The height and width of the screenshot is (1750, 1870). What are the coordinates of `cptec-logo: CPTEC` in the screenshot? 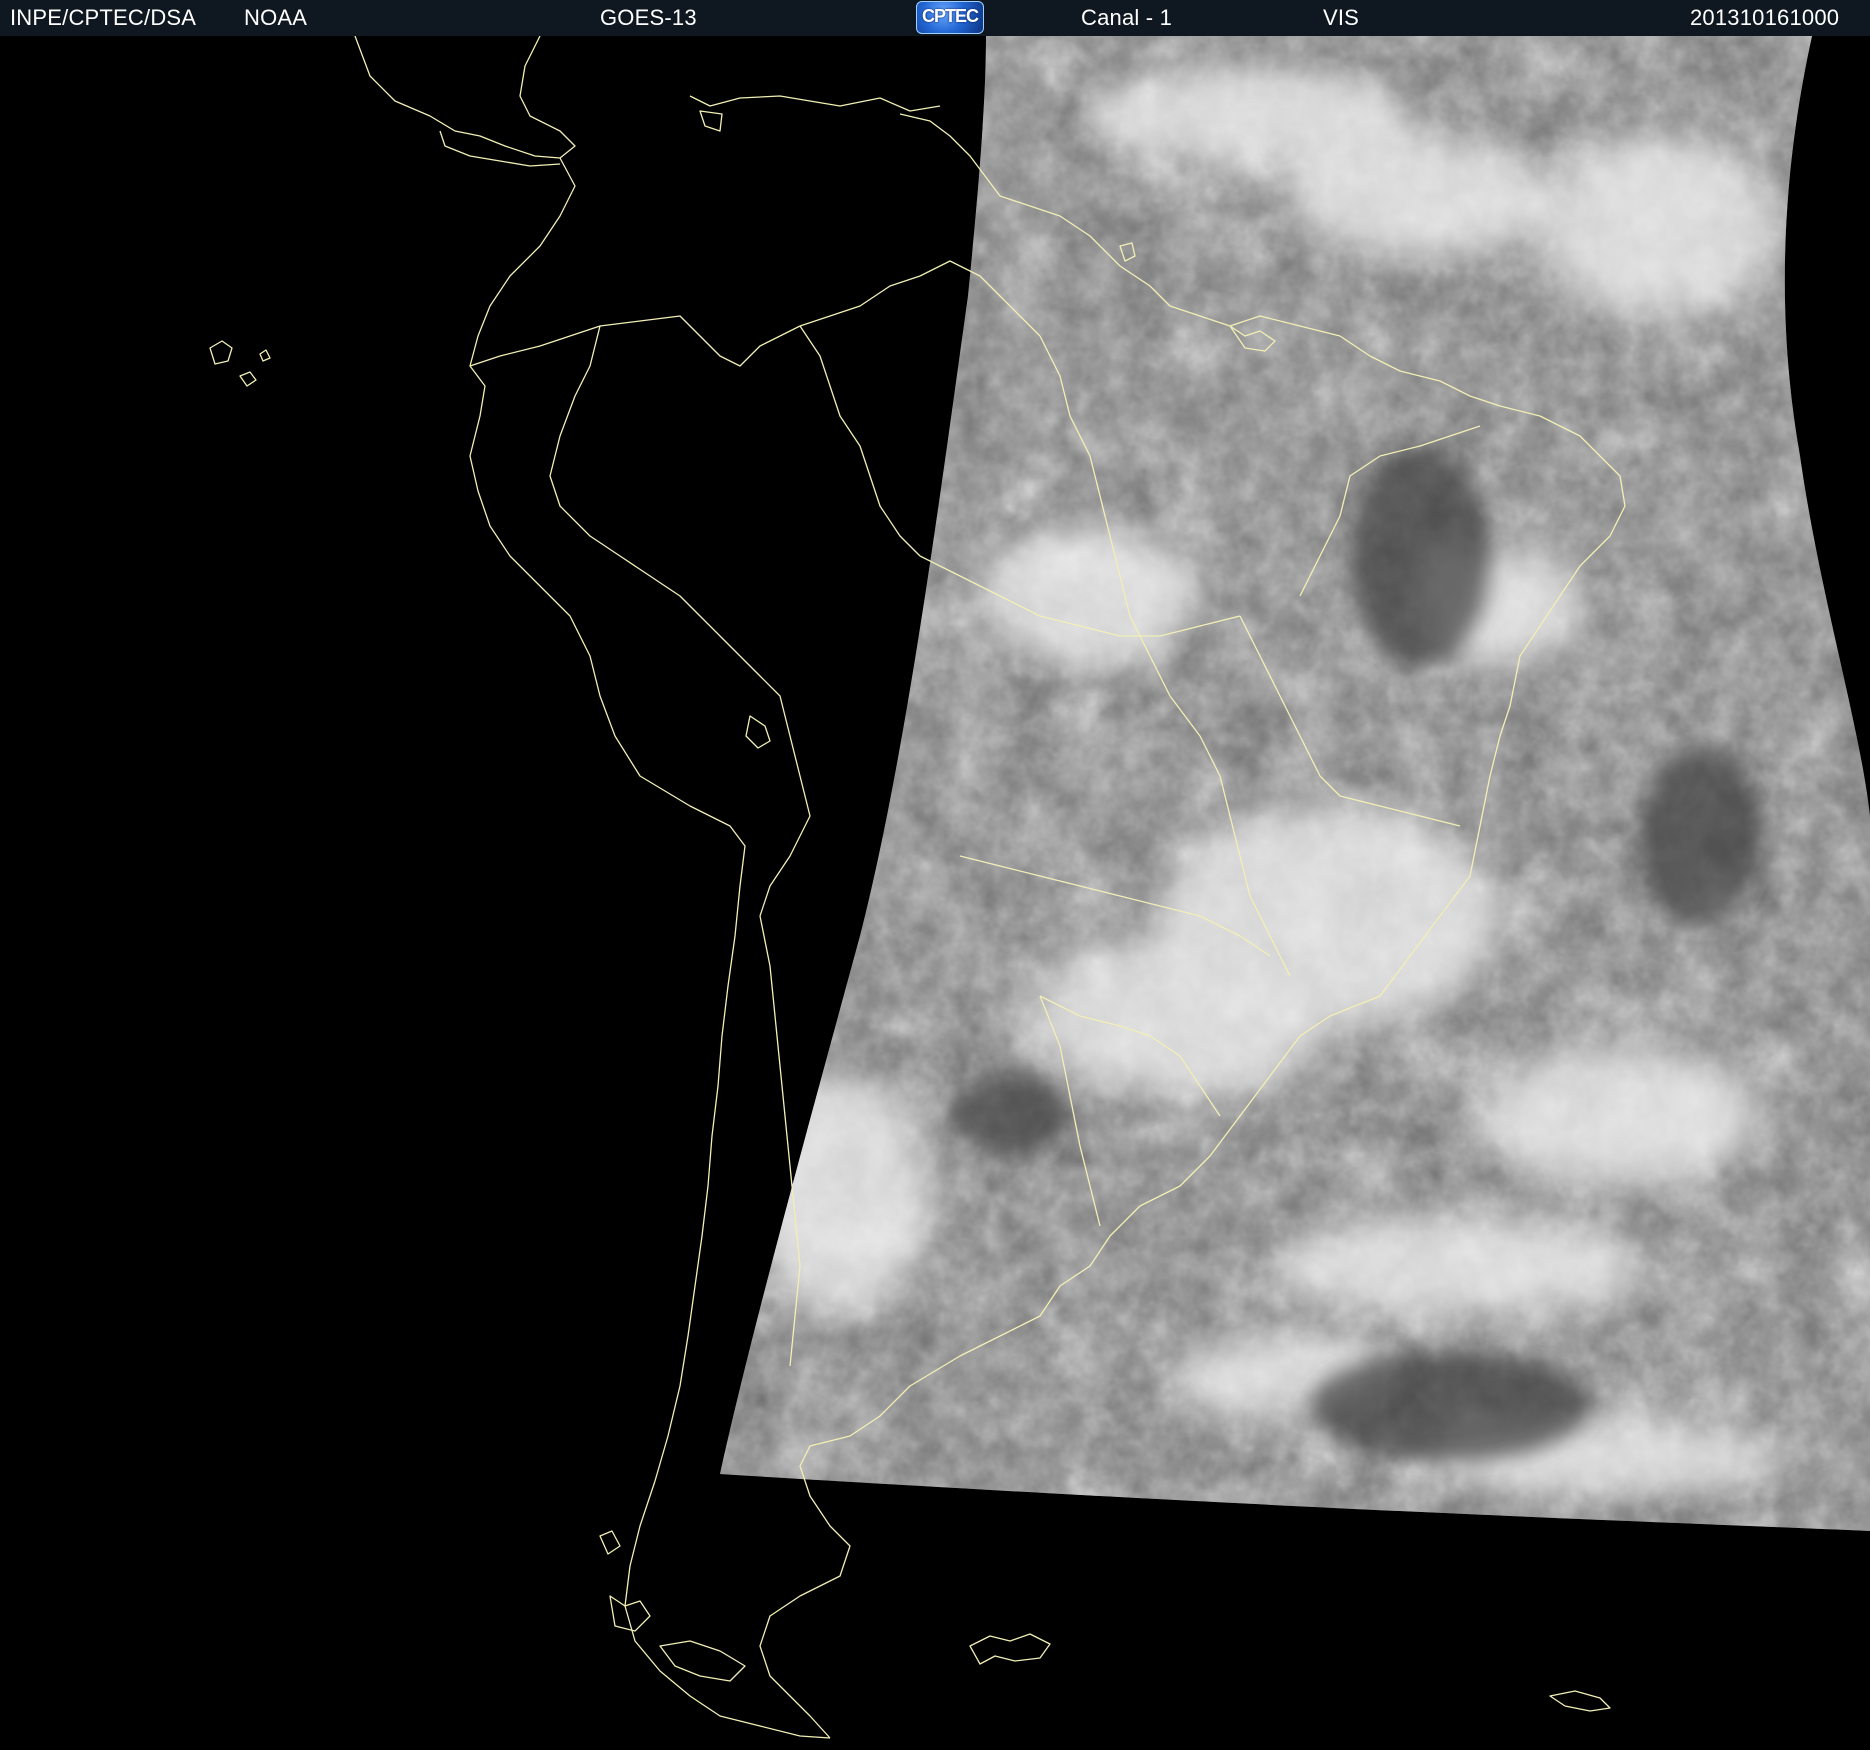 It's located at (950, 17).